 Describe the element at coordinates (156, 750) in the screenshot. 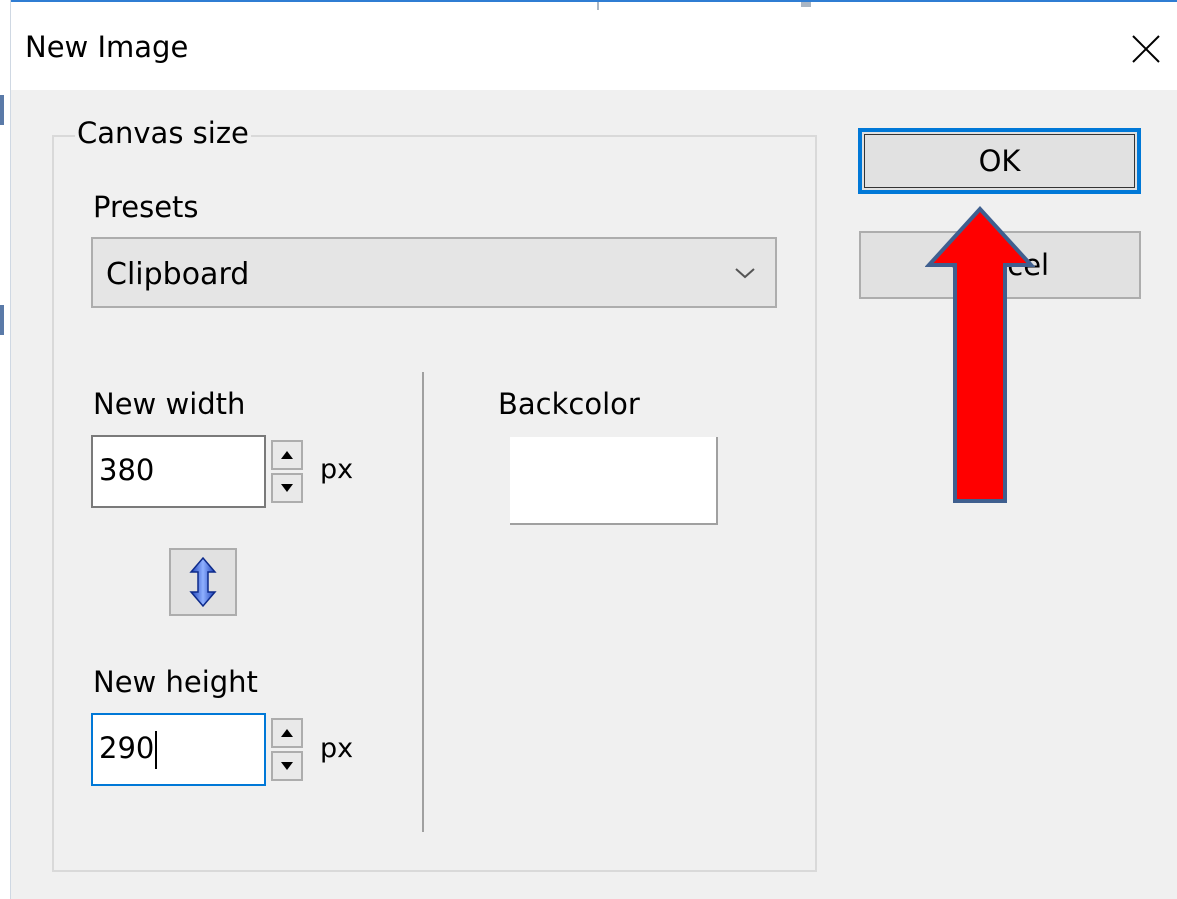

I see `text-caret` at that location.